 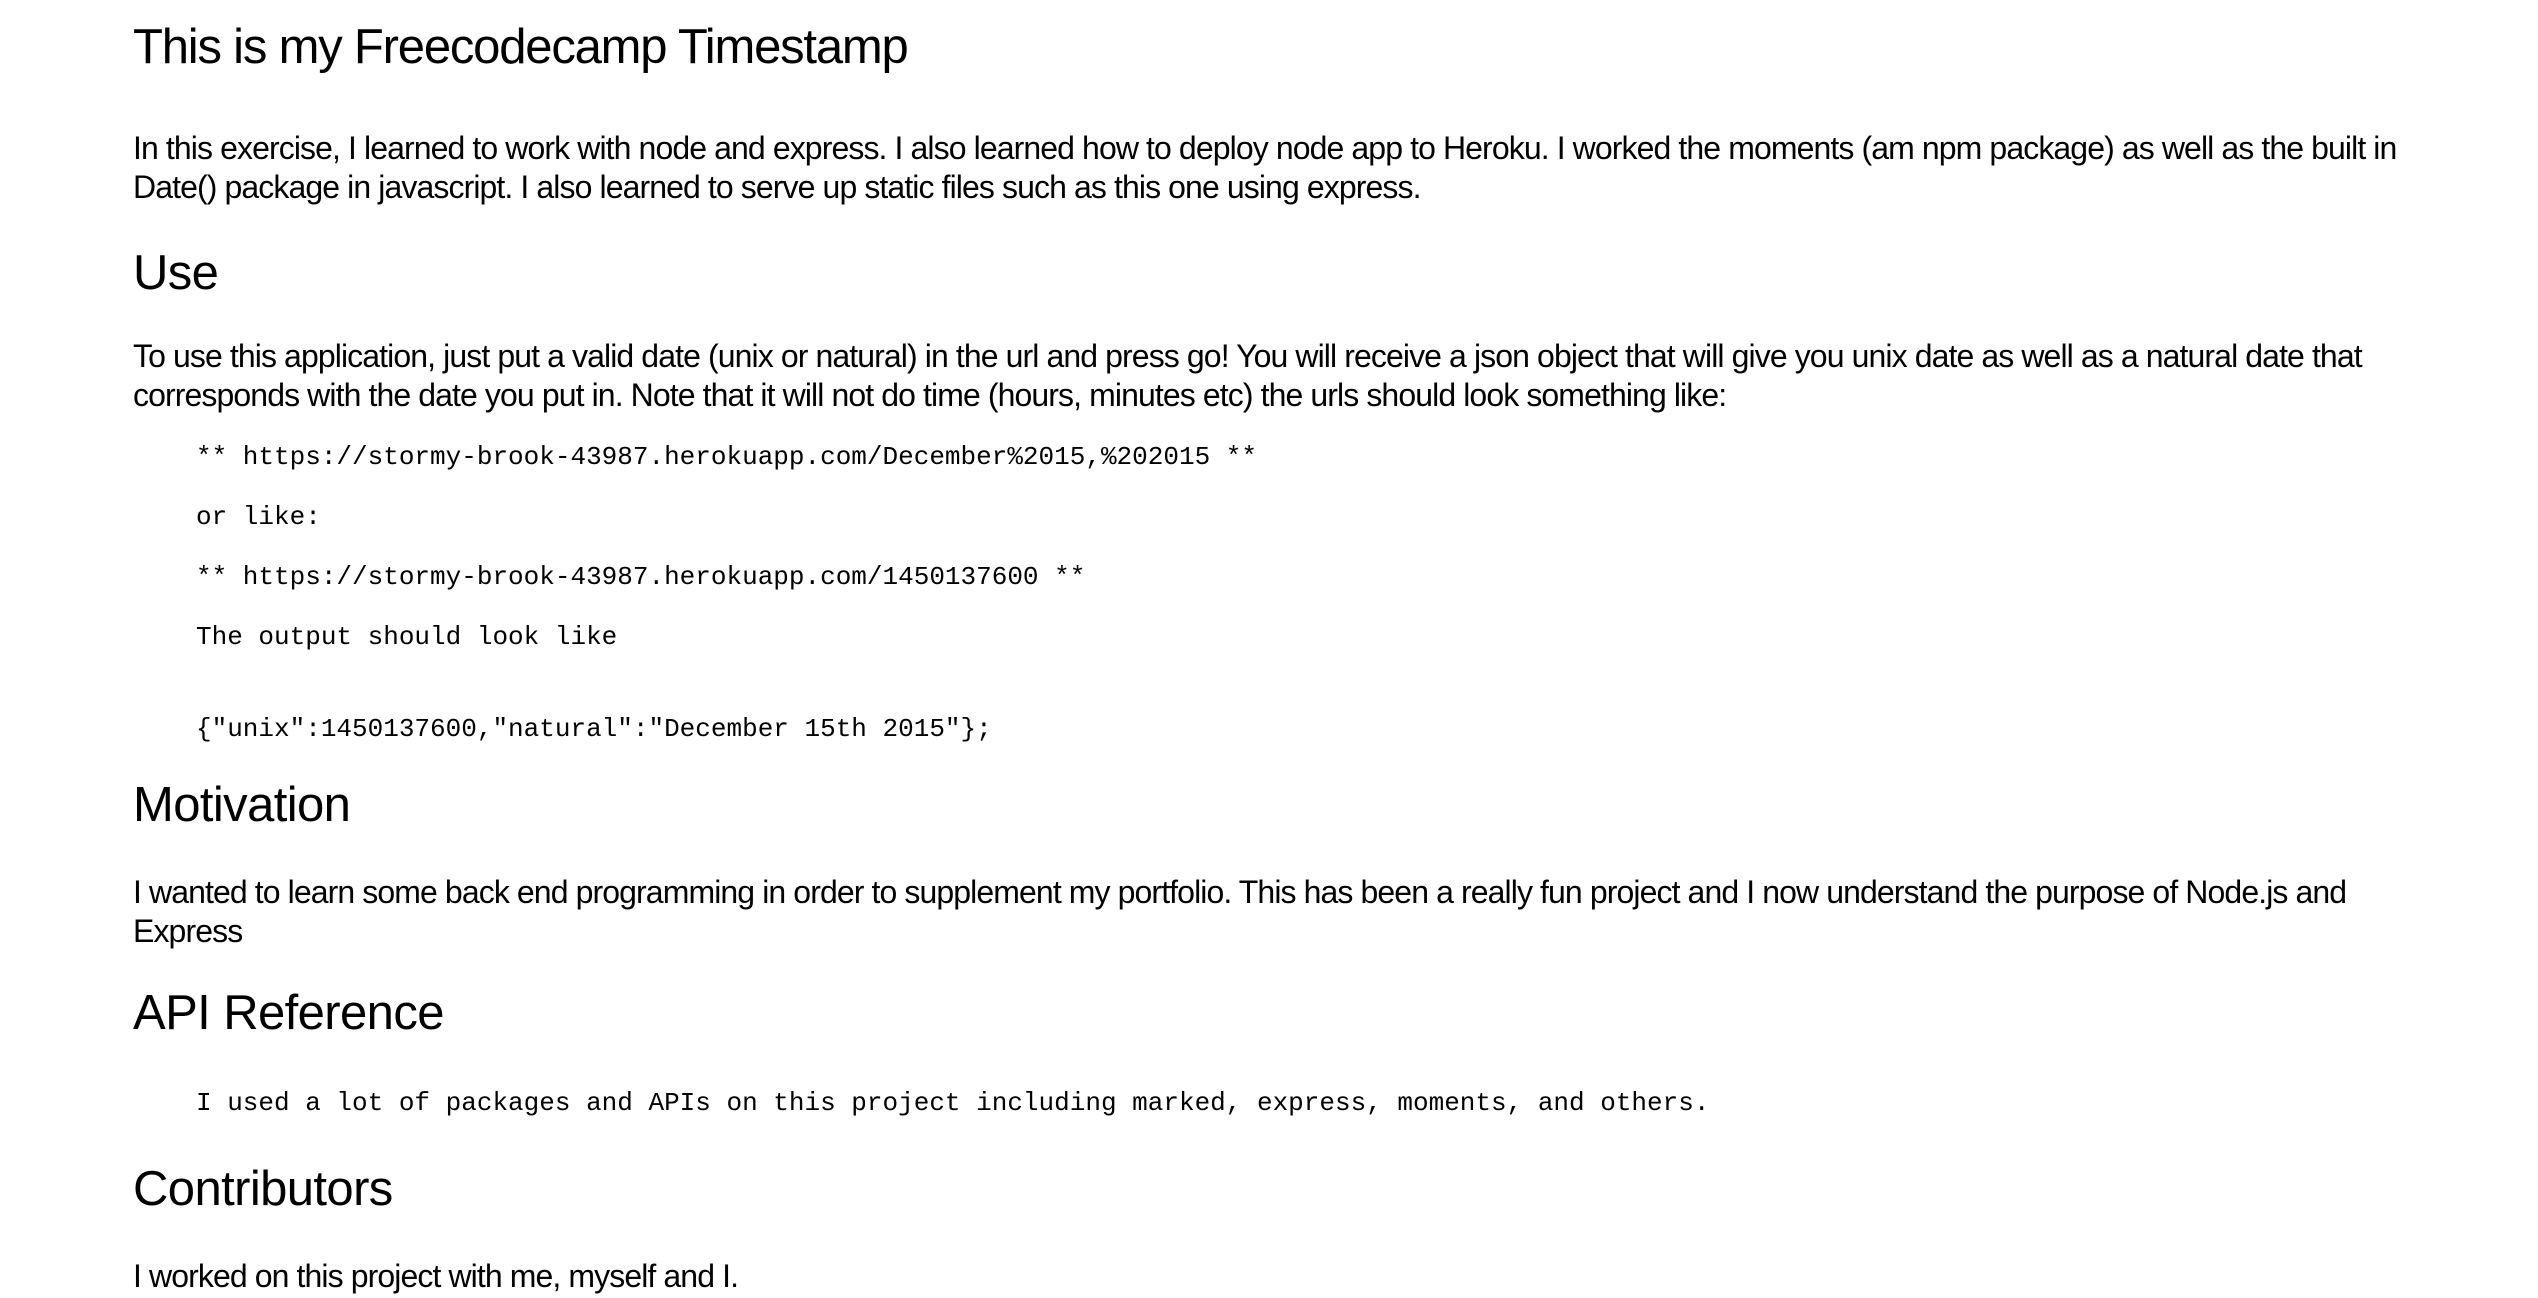 I want to click on page-title: This is my Freecodecamp Timestamp, so click(x=521, y=47).